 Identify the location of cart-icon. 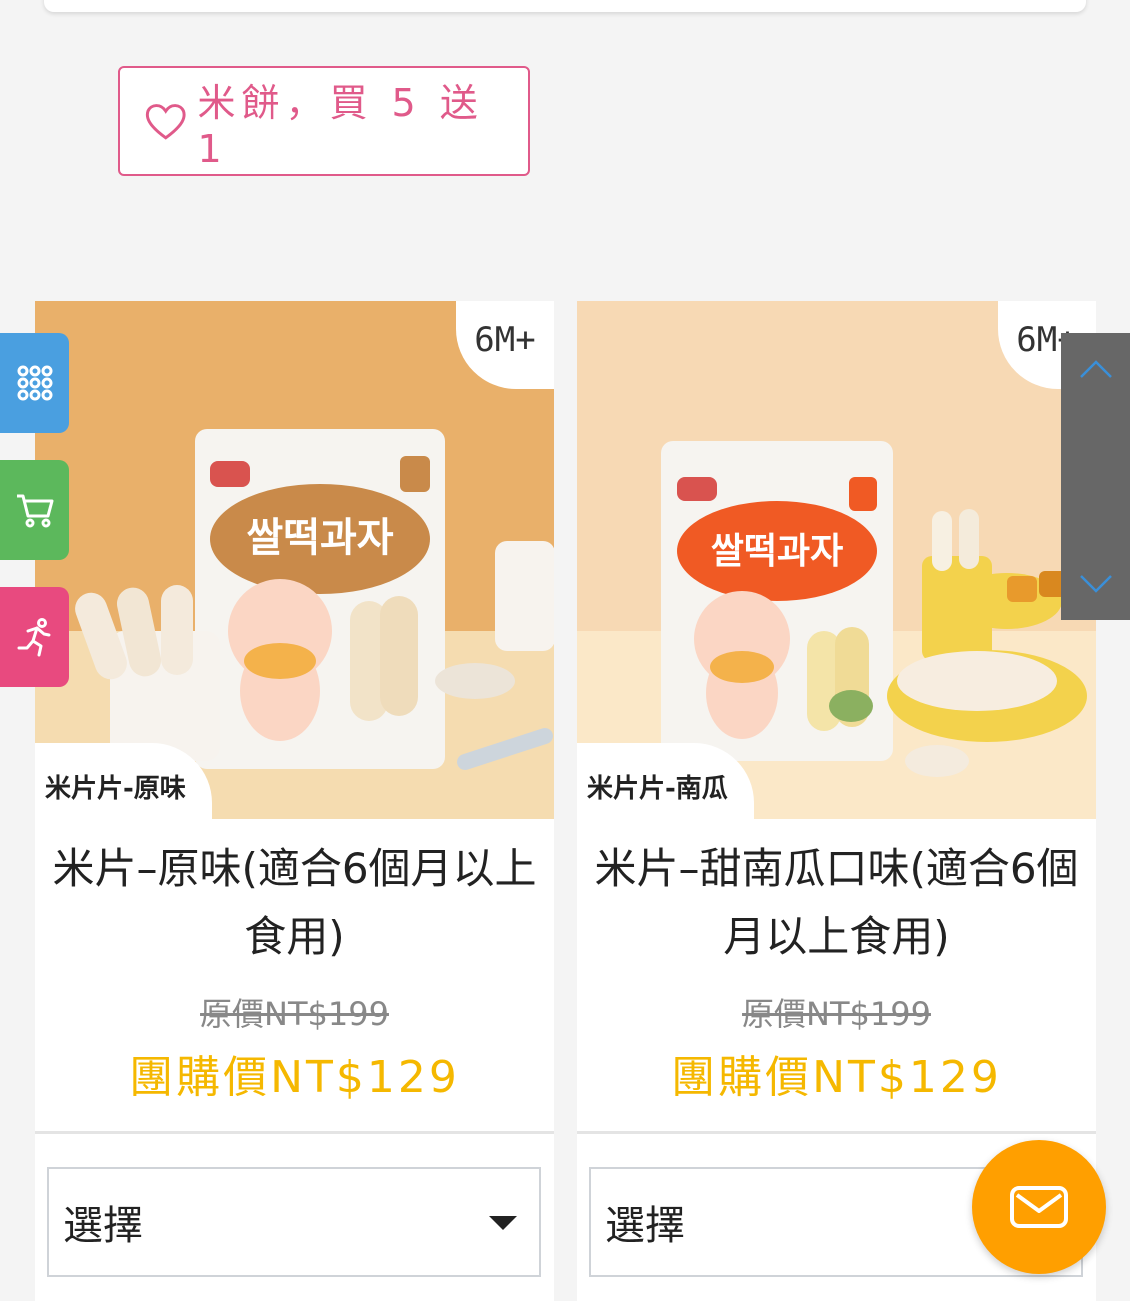
(34, 511).